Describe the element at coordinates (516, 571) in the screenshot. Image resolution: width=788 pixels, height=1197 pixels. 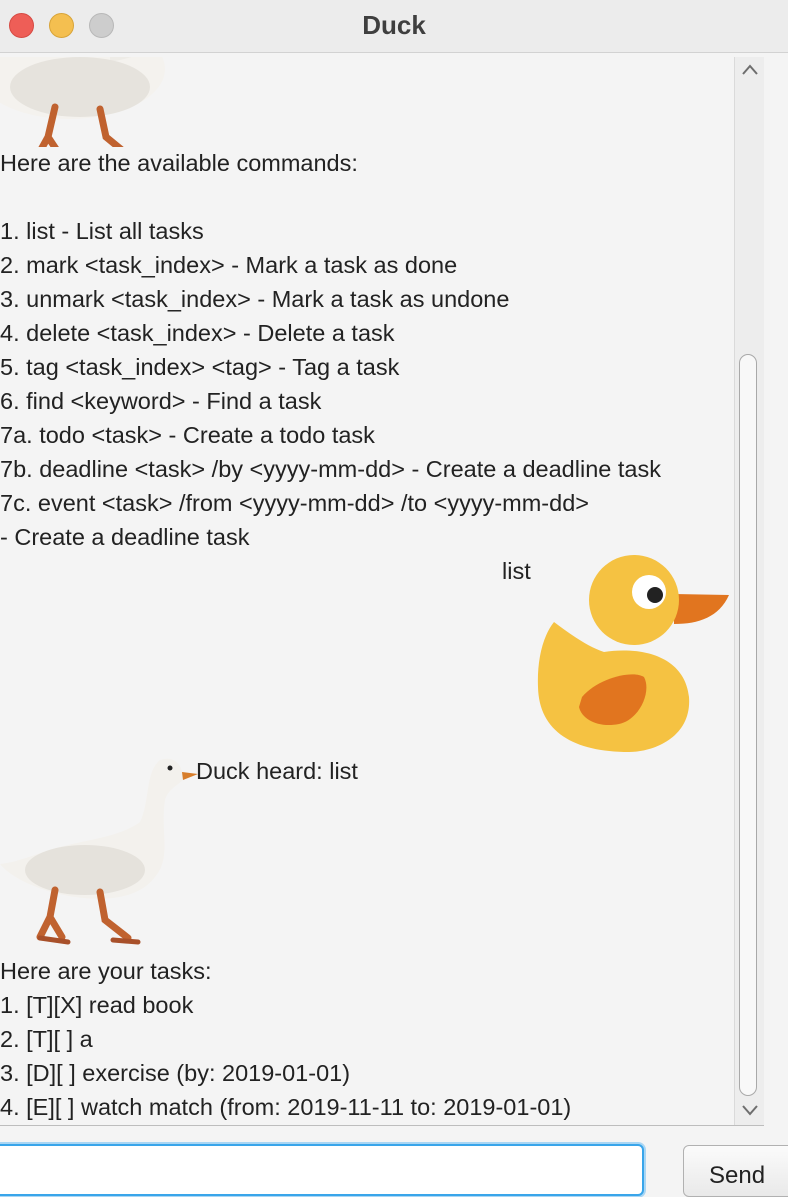
I see `user-message: list` at that location.